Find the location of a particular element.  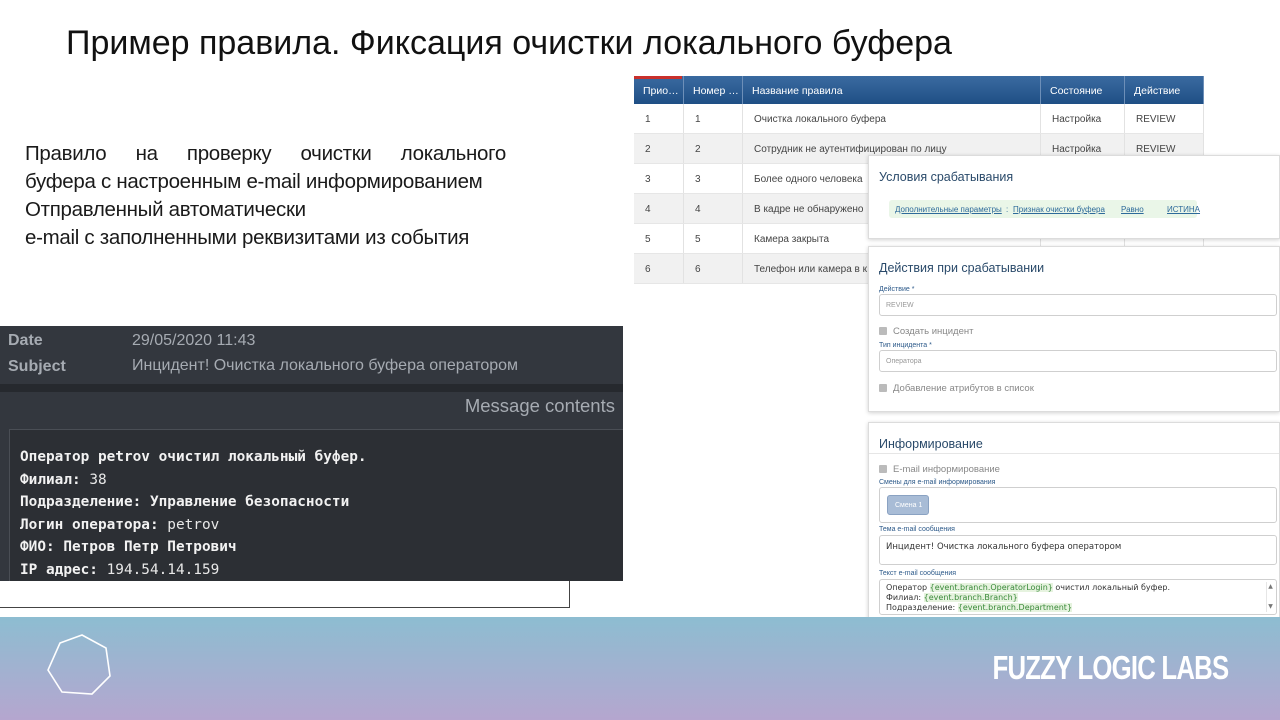

email-inform-checkbox: E-mail информирование is located at coordinates (939, 469).